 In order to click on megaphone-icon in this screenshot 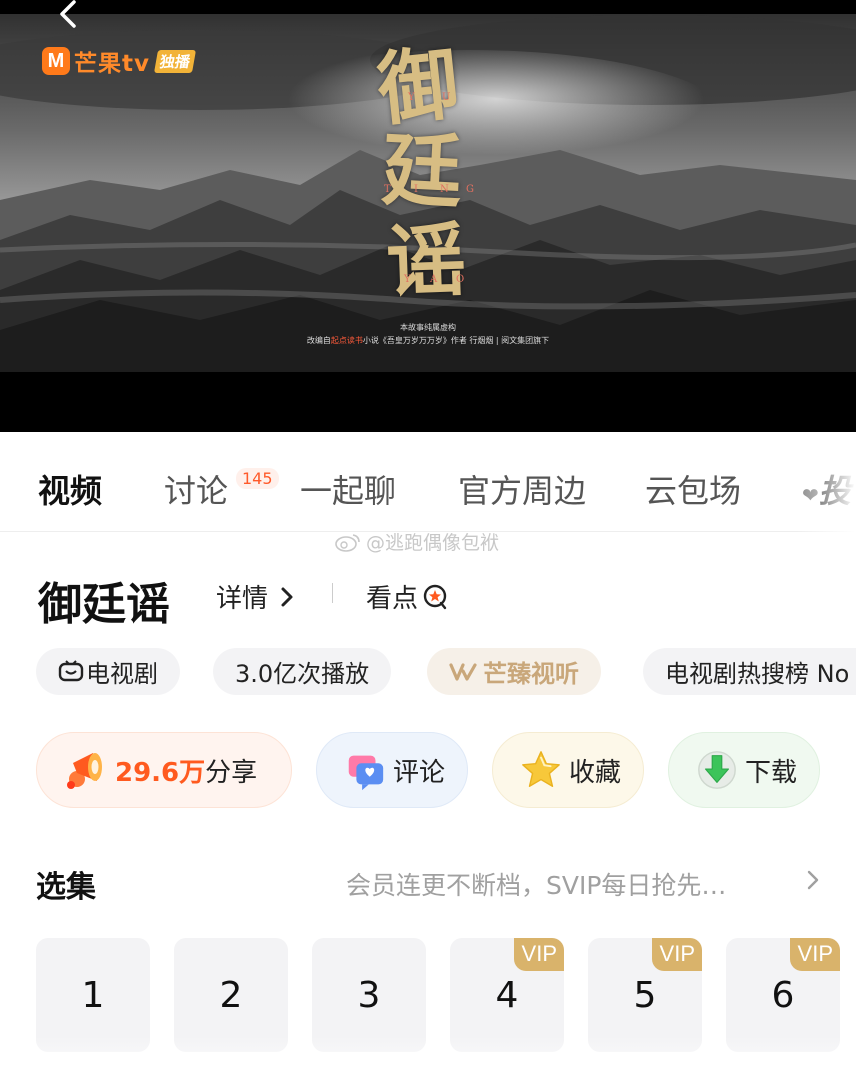, I will do `click(84, 771)`.